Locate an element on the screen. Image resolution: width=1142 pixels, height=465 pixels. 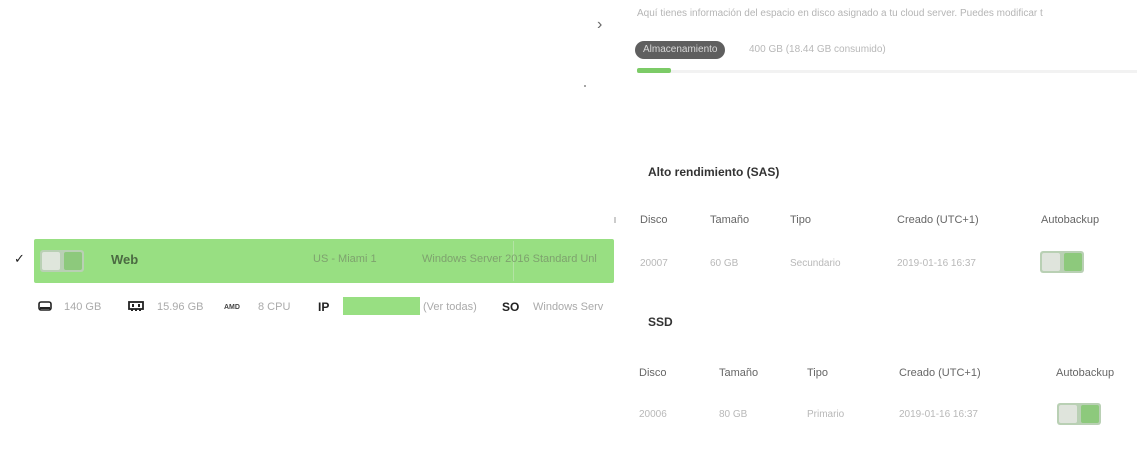
ip-address-redacted is located at coordinates (381, 306).